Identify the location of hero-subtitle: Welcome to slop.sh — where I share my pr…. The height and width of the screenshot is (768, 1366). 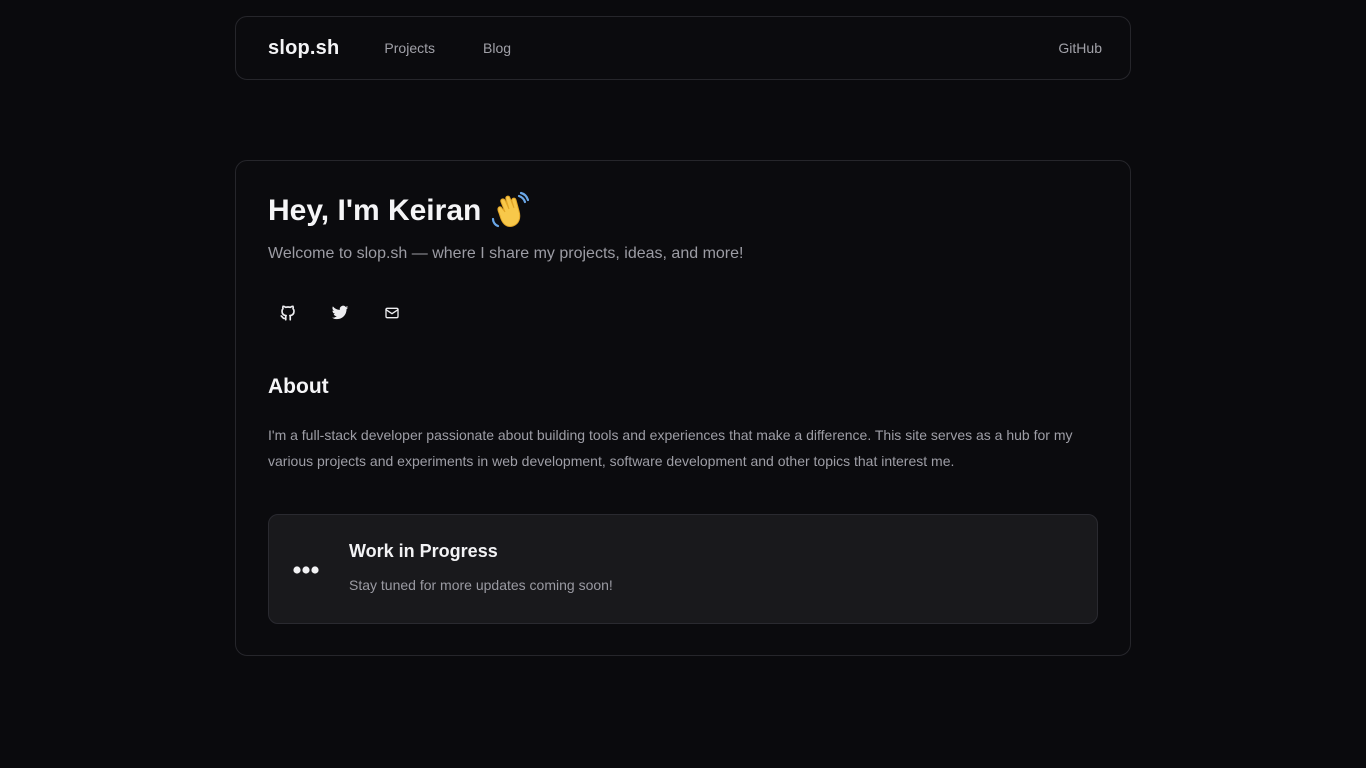
(506, 253).